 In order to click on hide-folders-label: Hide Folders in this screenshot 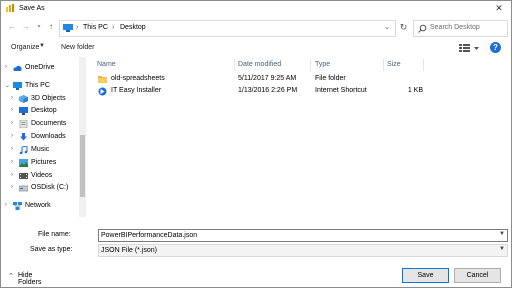, I will do `click(30, 279)`.